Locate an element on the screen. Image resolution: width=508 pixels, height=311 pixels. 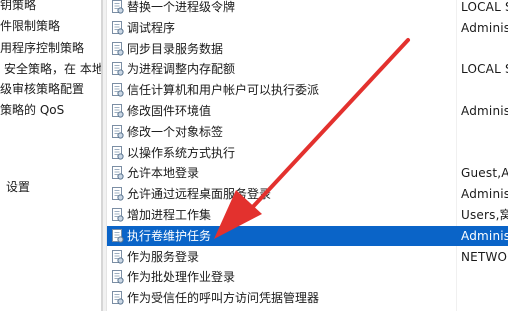
policy-setting: Users,窝 is located at coordinates (484, 215).